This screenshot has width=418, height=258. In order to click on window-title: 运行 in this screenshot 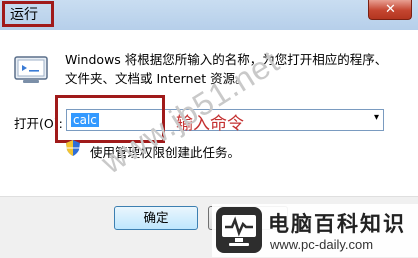, I will do `click(24, 15)`.